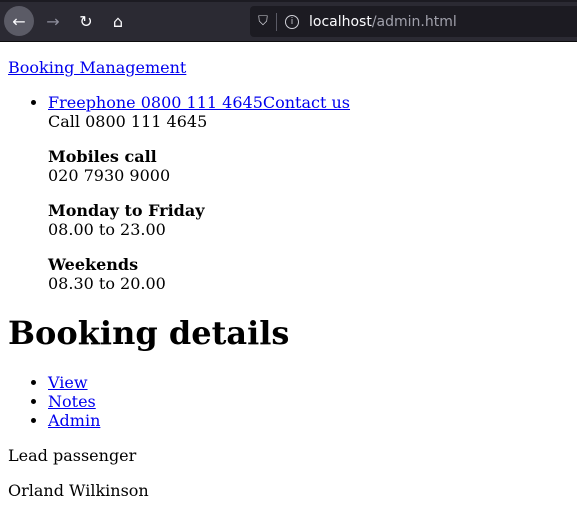  Describe the element at coordinates (68, 382) in the screenshot. I see `nav-view: View` at that location.